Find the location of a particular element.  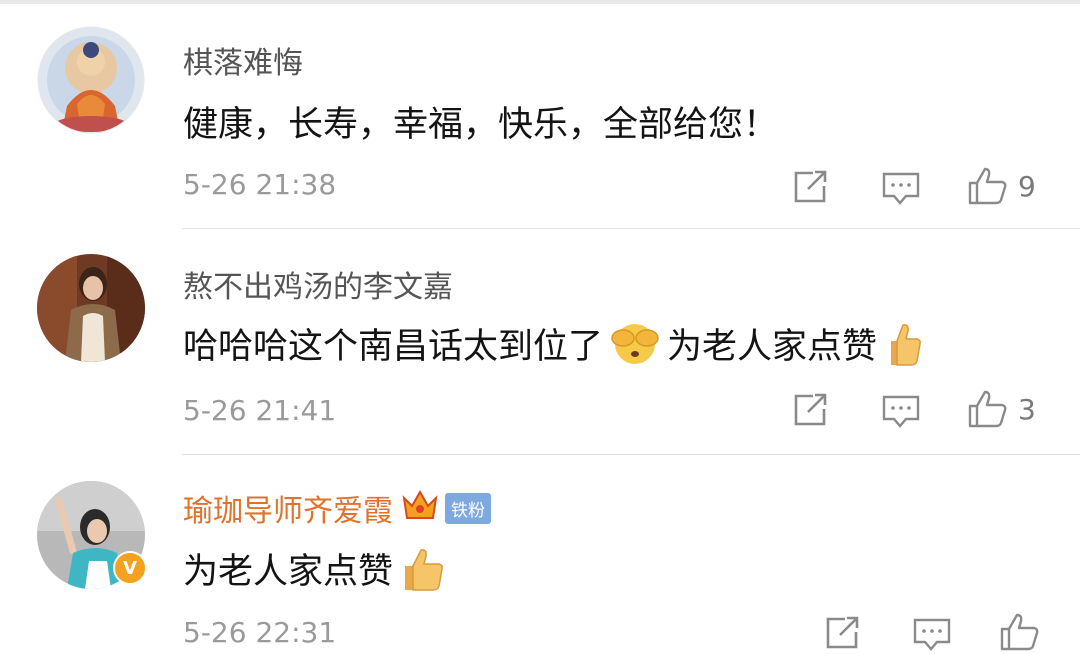

comment-text-part: 哈哈哈这个南昌话太到位了 is located at coordinates (393, 347).